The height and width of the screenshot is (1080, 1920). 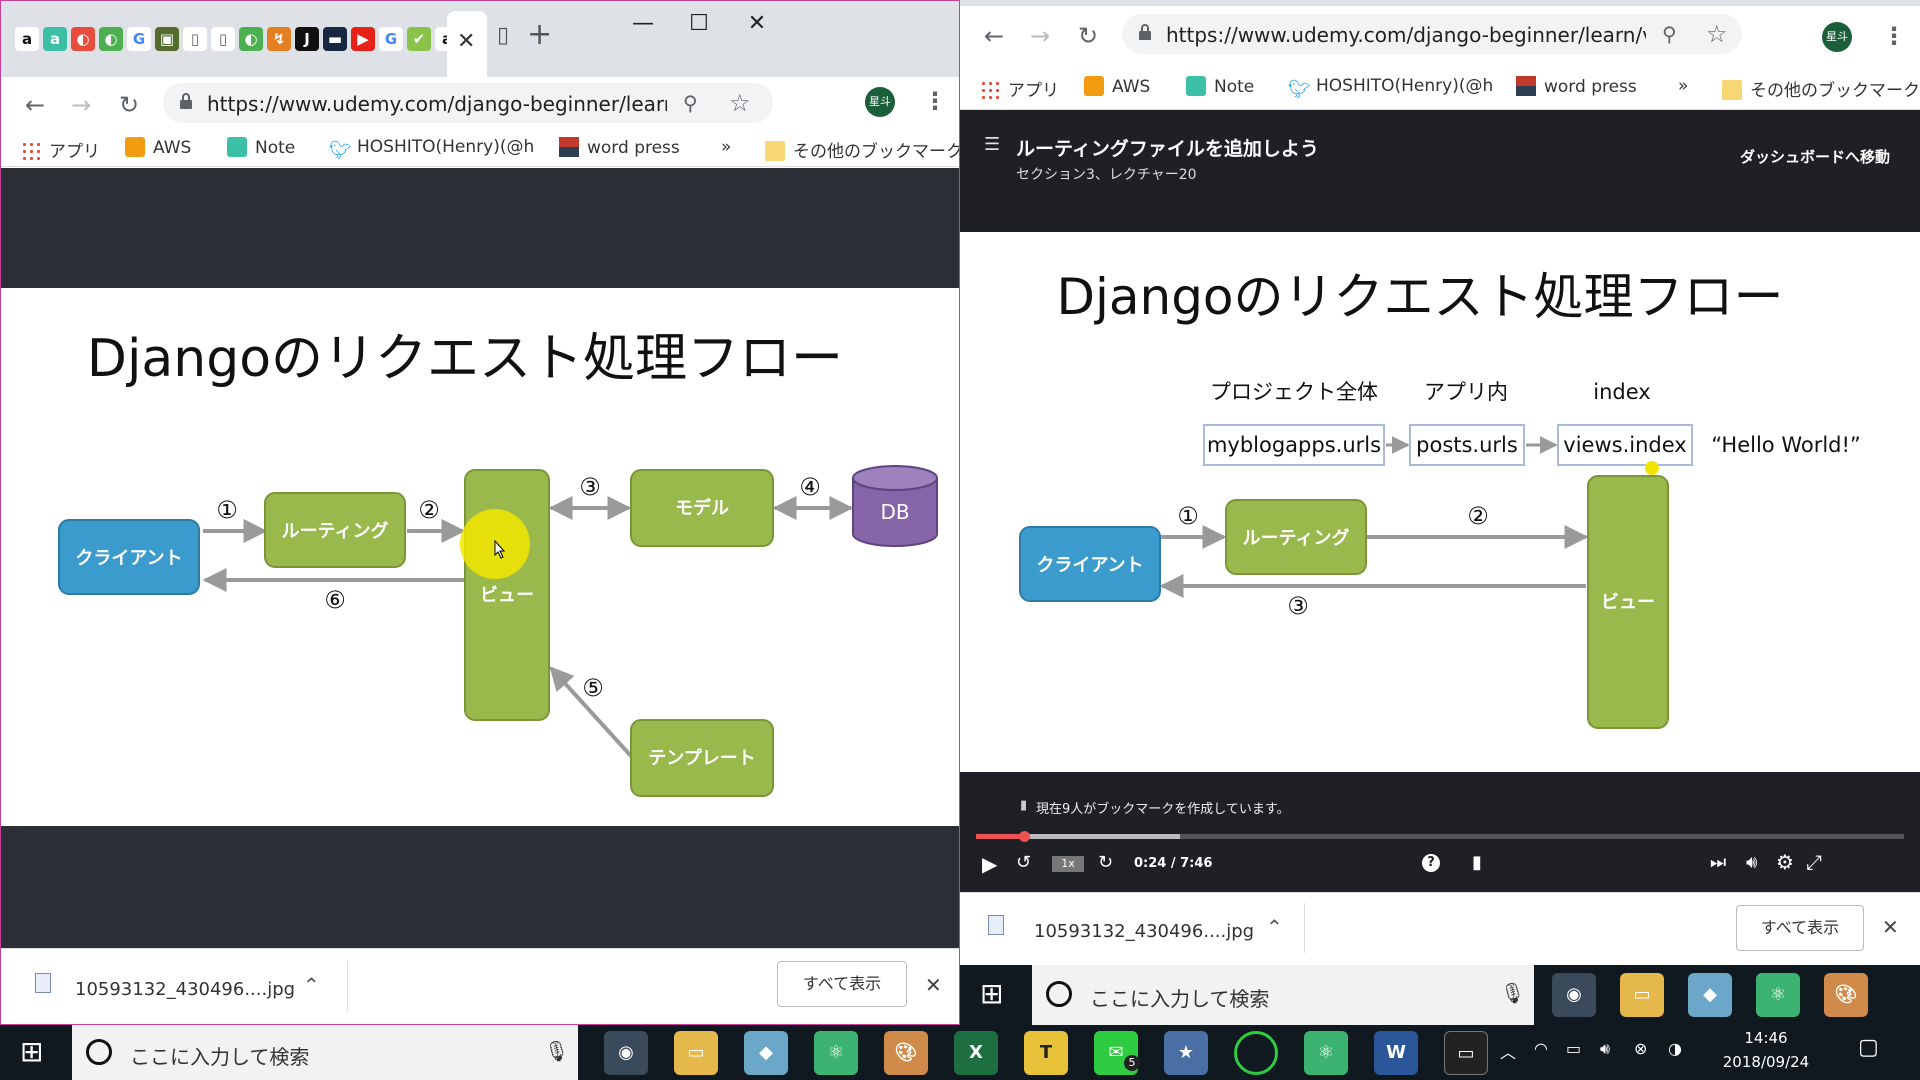 I want to click on taskbar-search: ここに入力して検索 🎙︎, so click(x=1283, y=995).